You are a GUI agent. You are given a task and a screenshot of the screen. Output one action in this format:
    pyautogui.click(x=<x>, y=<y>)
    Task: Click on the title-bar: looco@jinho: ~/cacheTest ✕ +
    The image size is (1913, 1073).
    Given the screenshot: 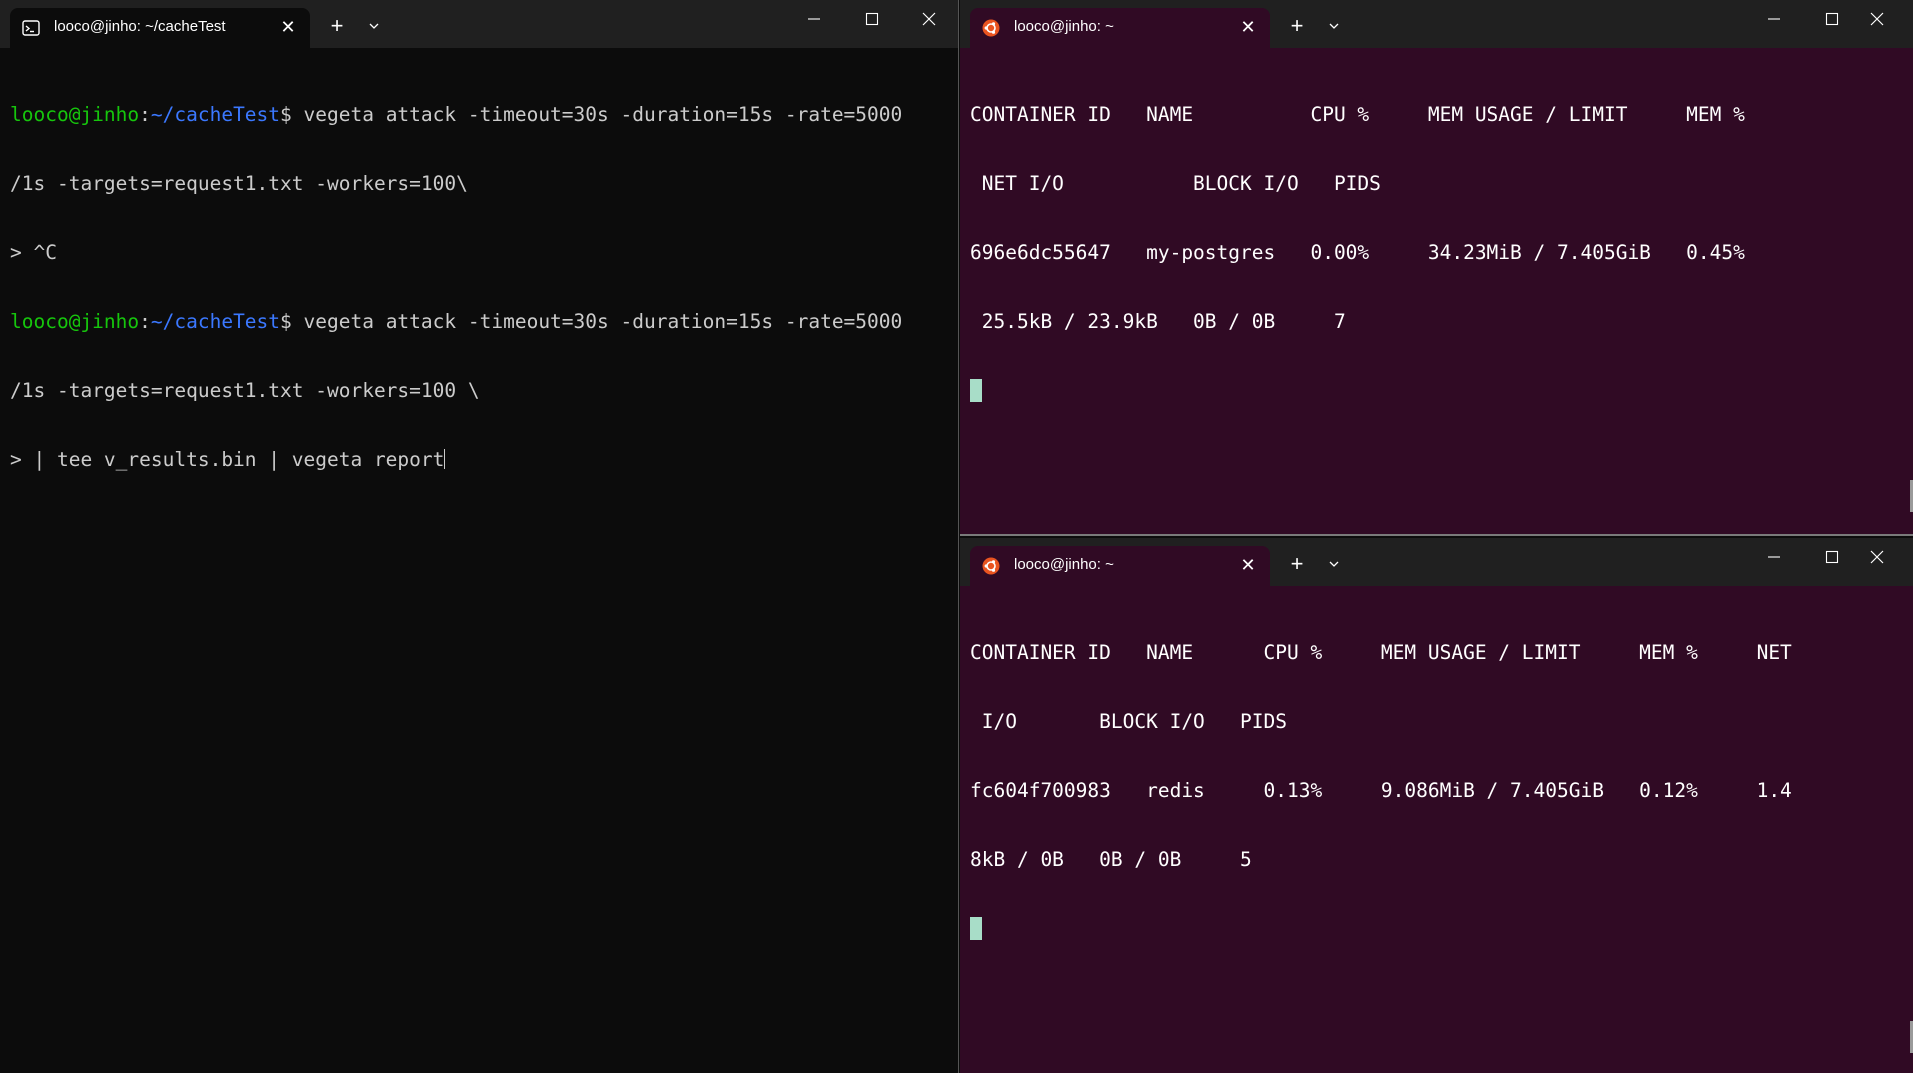 What is the action you would take?
    pyautogui.click(x=479, y=24)
    